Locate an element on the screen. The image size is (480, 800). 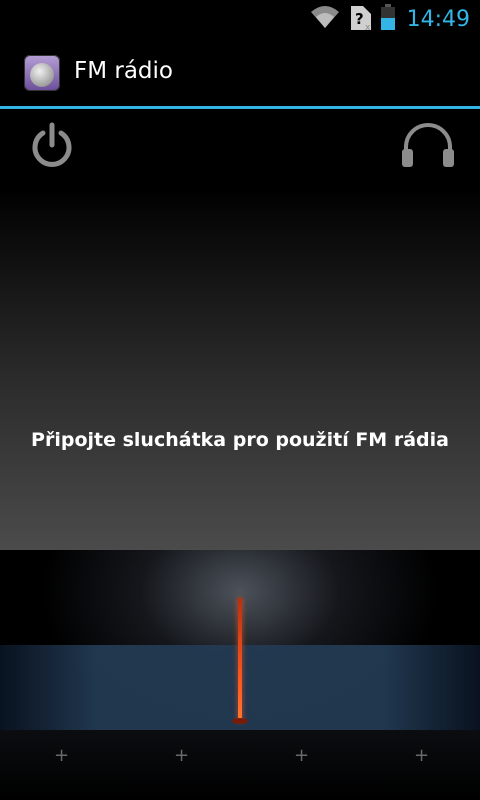
svg-text: x is located at coordinates (368, 27).